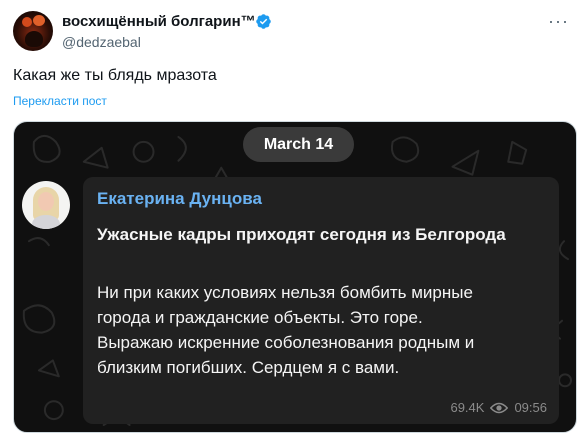 Image resolution: width=583 pixels, height=437 pixels. I want to click on user-avatar, so click(33, 31).